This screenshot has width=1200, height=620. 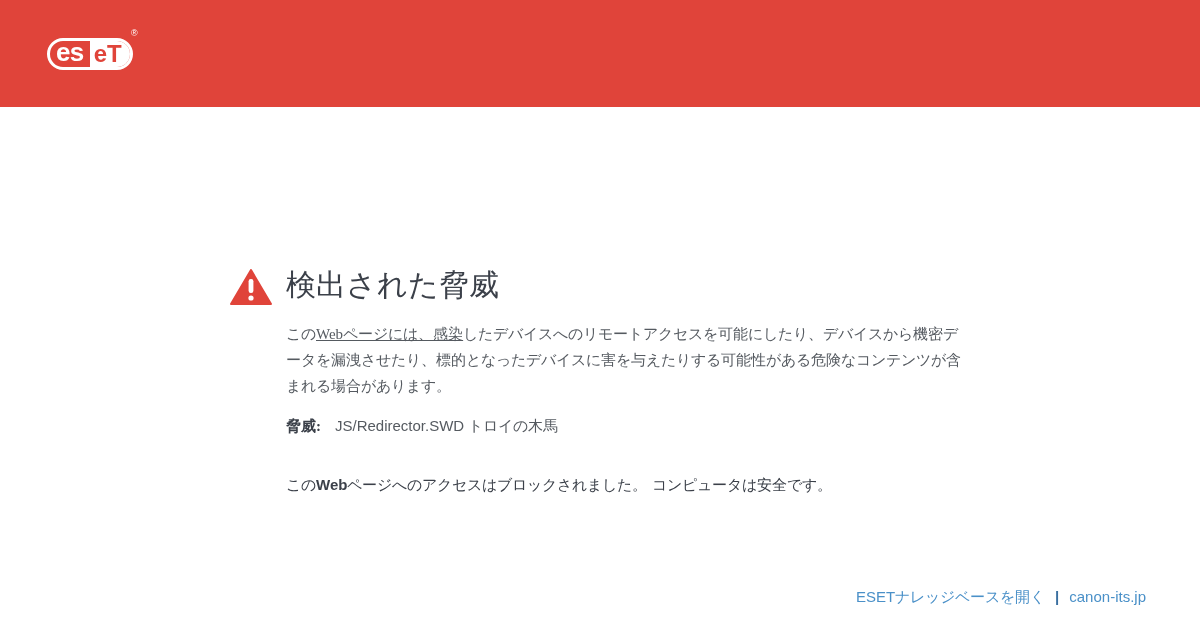 I want to click on description-text: このWebページには、感染 したデバイスへのリモートアクセスを可能にしたり、デバイスから機密データを漏洩させたり、標的となったデバイスに害を与えたりする可能性がある危険なコンテンツが含まれる場合があります。, so click(x=624, y=360).